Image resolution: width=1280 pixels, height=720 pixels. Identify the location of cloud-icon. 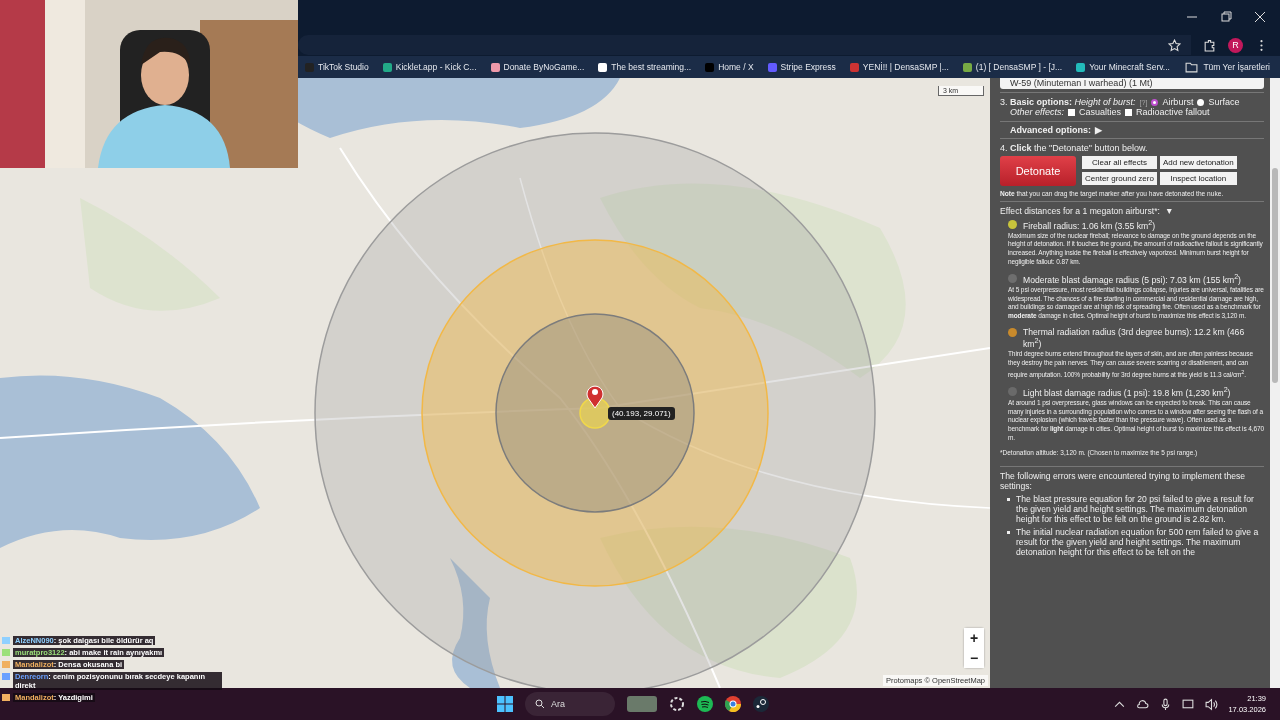
(1143, 704).